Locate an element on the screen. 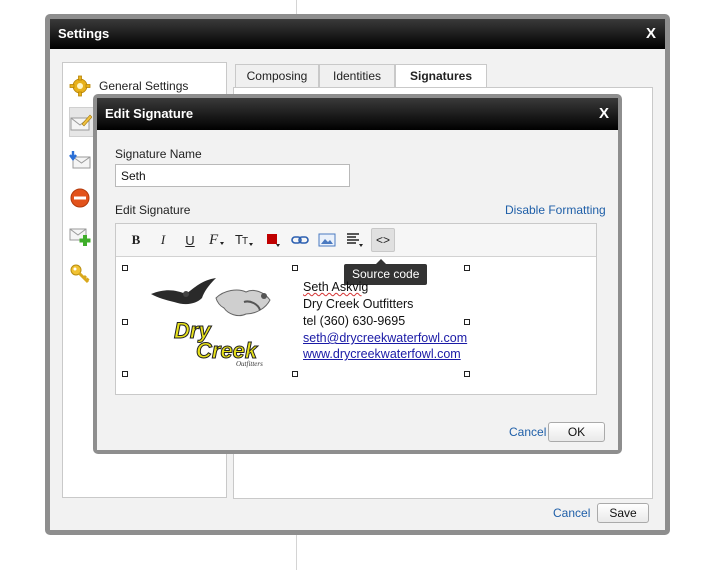  settings-title: Settings is located at coordinates (84, 33).